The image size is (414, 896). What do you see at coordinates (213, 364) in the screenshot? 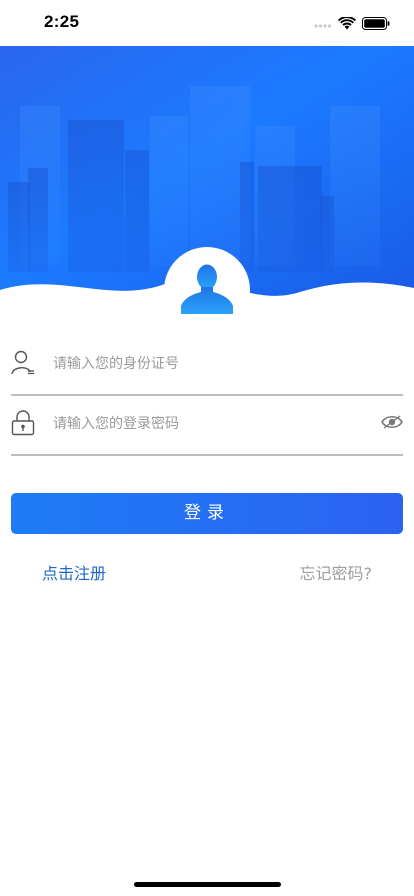
I see `id-number-input` at bounding box center [213, 364].